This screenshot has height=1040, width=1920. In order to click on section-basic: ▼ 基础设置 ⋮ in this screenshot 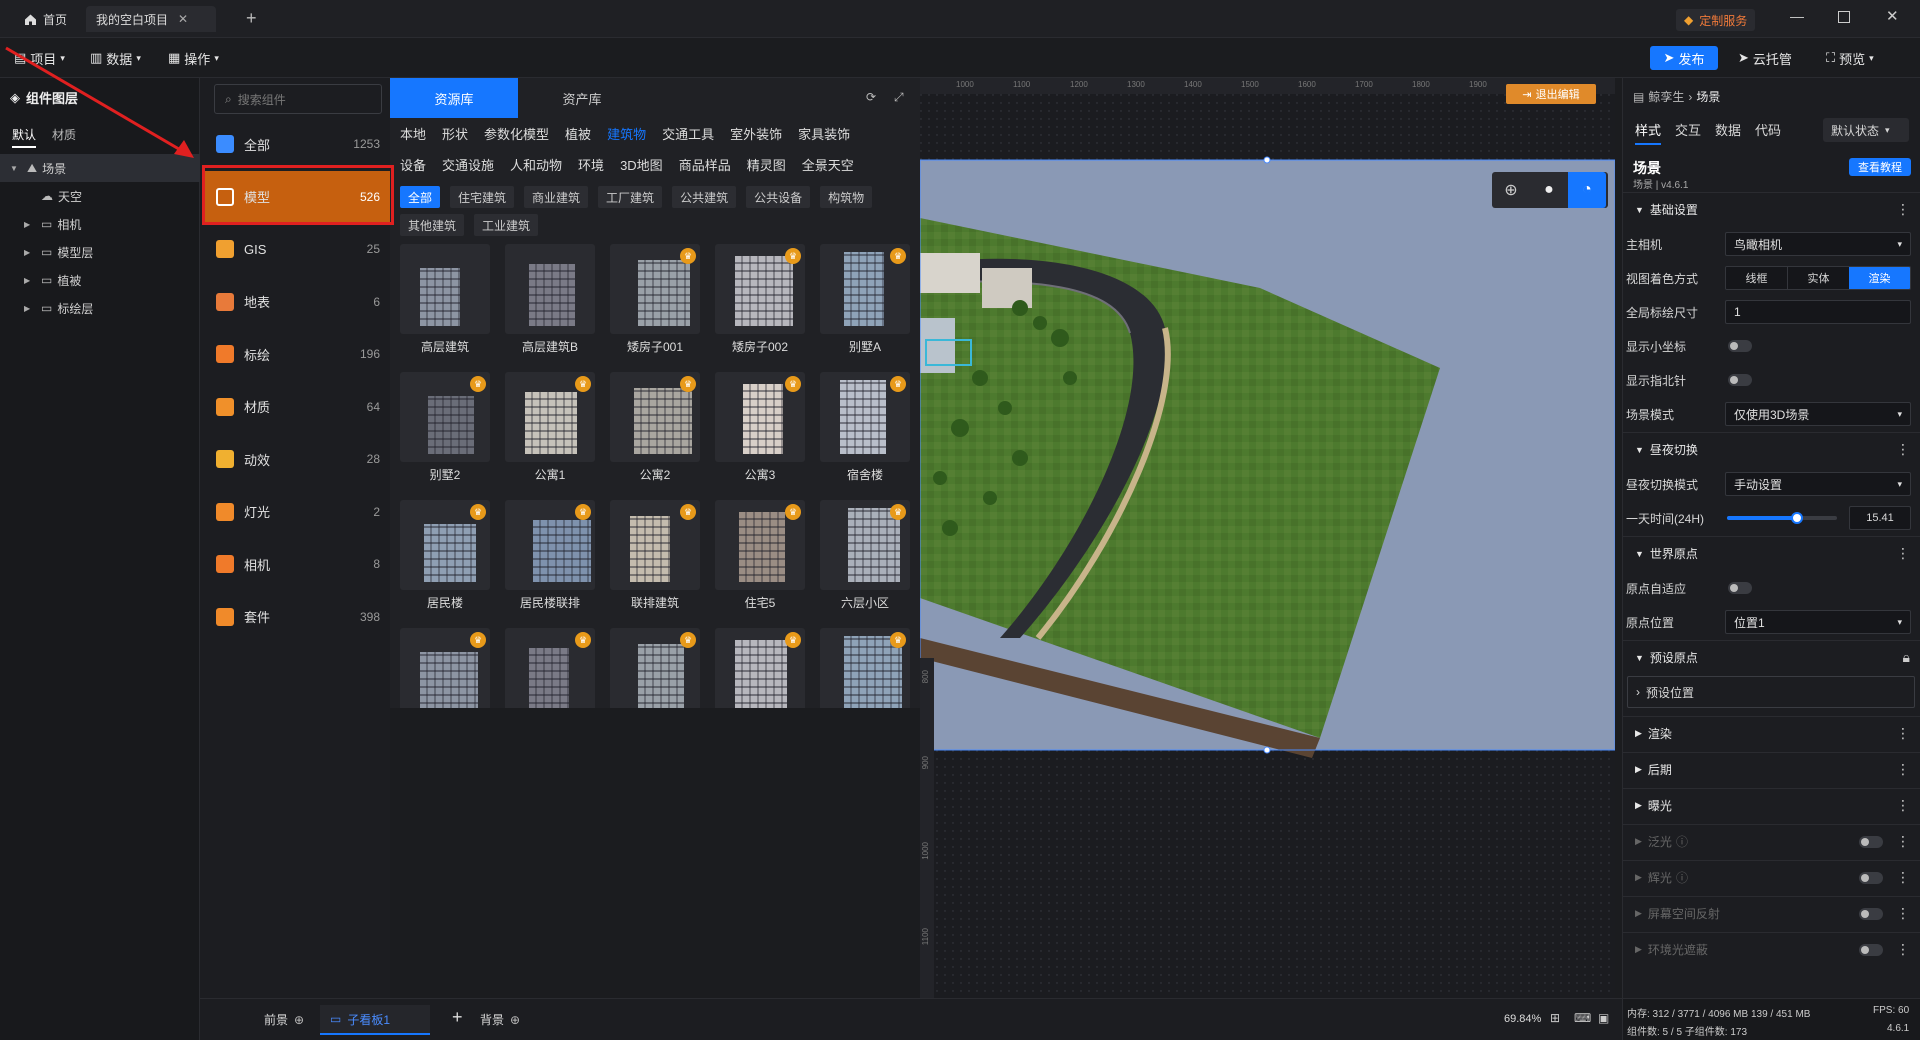, I will do `click(1771, 209)`.